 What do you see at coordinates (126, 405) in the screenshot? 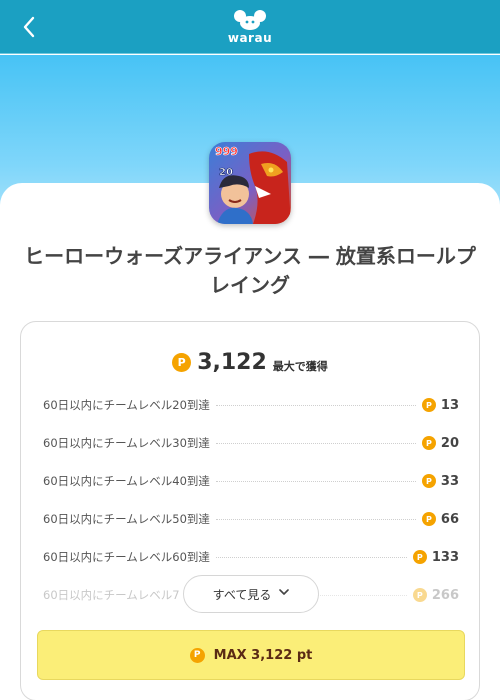
I see `reward-label: 60日以内にチームレベル20到達` at bounding box center [126, 405].